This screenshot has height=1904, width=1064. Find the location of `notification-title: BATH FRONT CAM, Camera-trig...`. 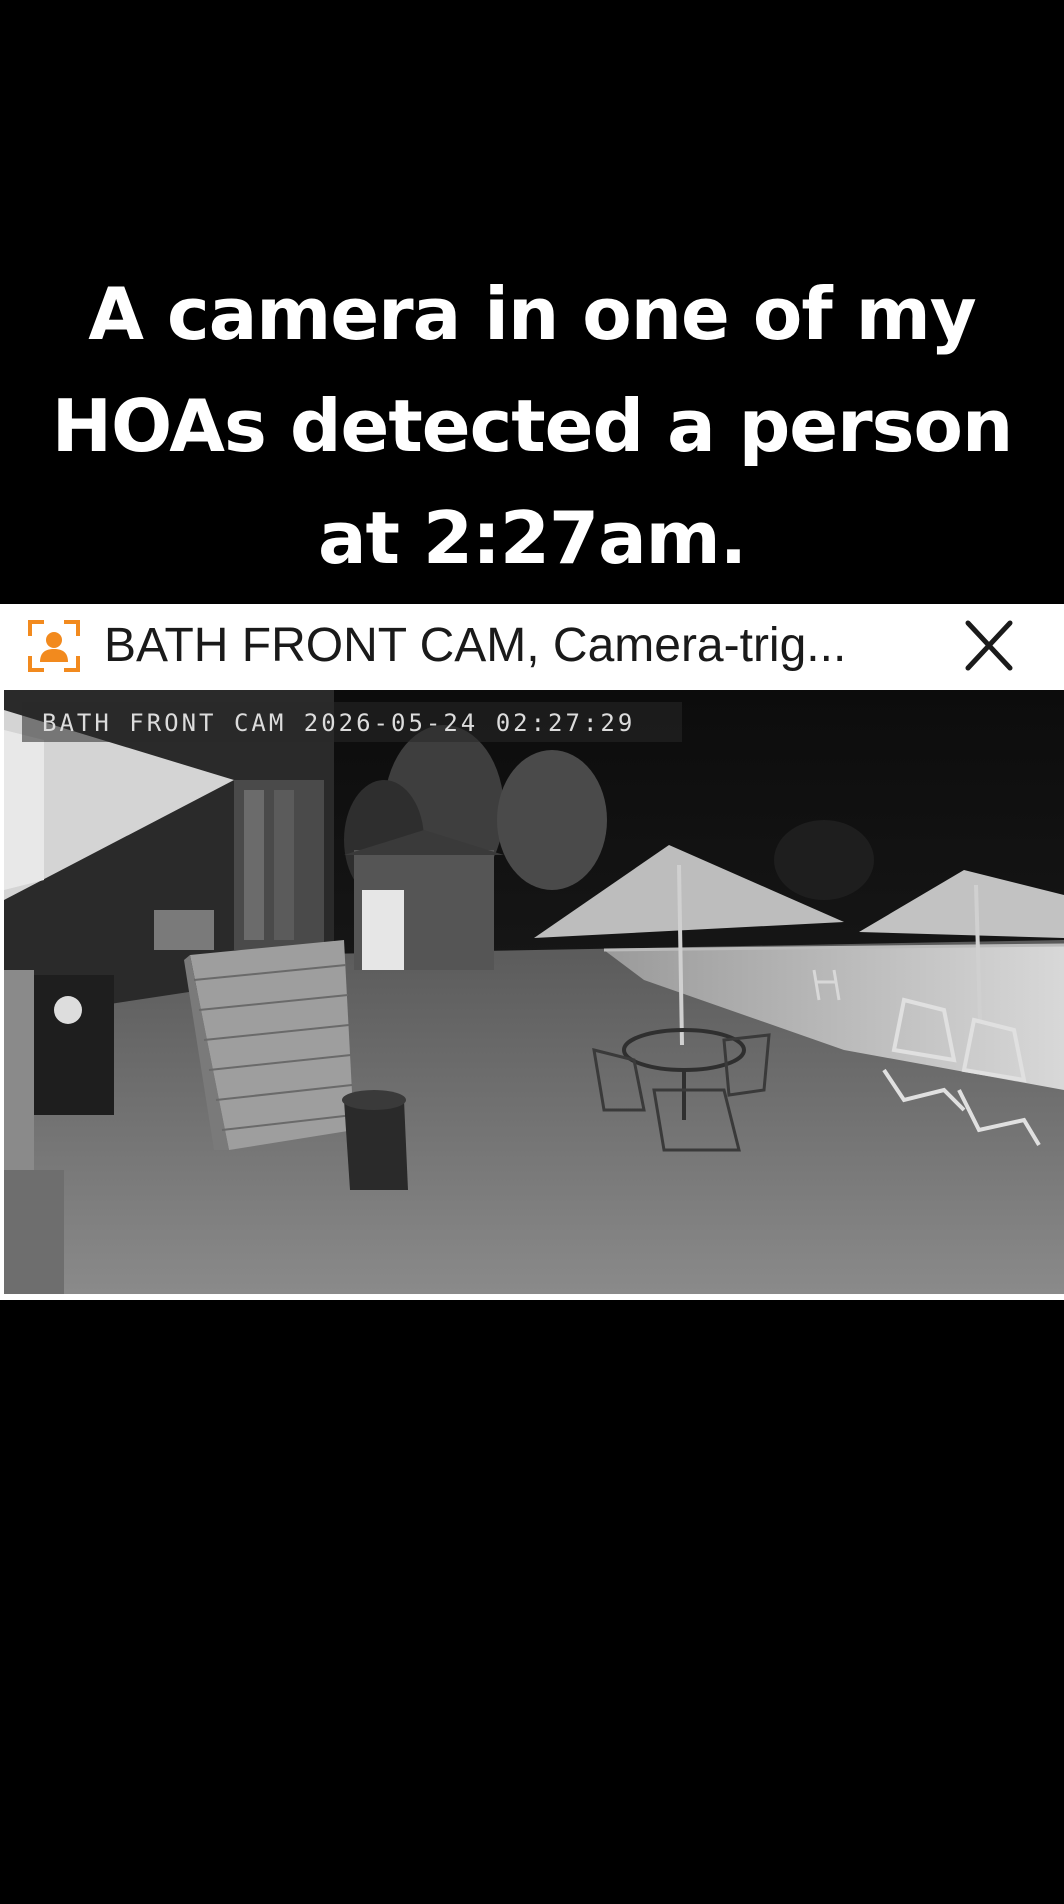

notification-title: BATH FRONT CAM, Camera-trig... is located at coordinates (475, 645).